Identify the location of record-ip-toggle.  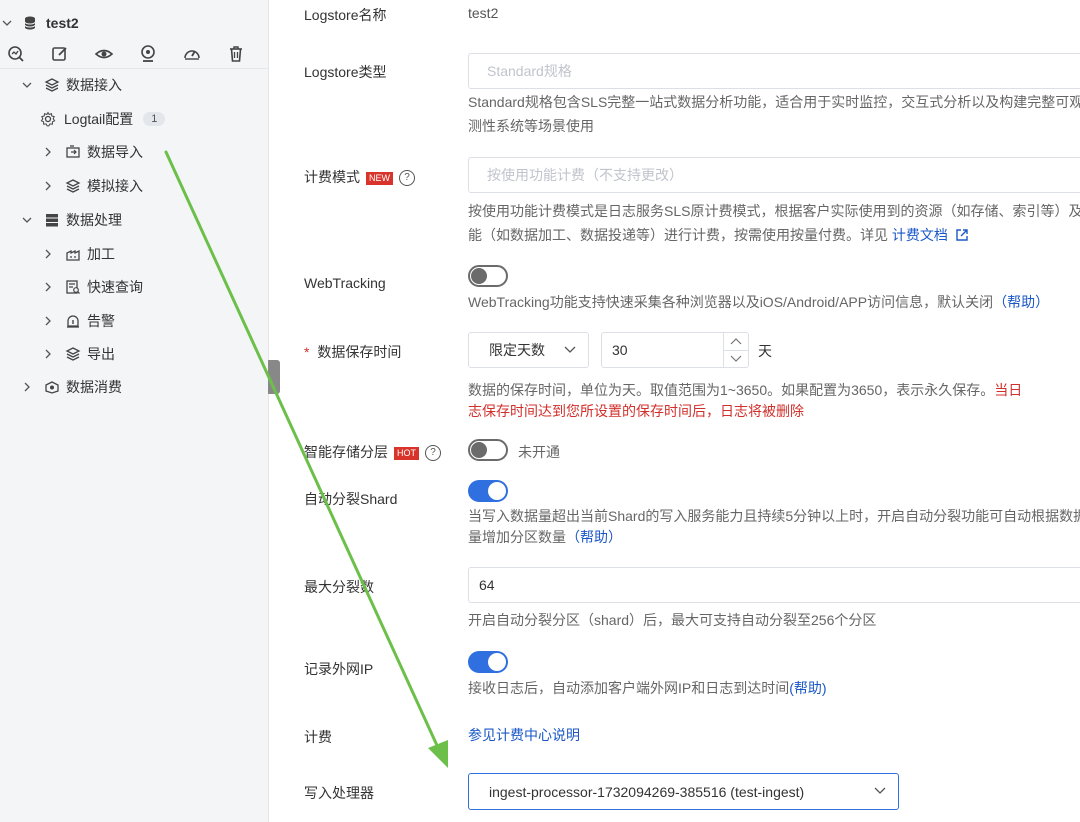
(488, 662).